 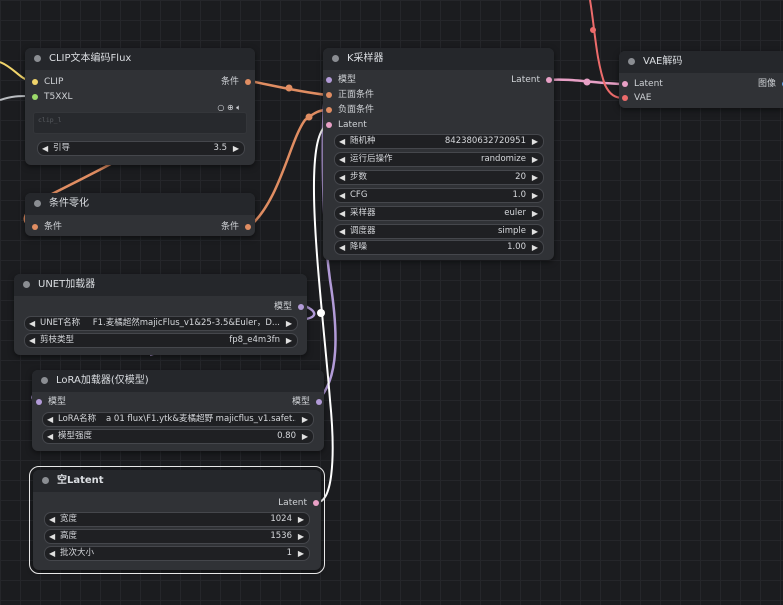 What do you see at coordinates (177, 553) in the screenshot?
I see `batch-size-widget: ◀ 批次大小 1 ▶` at bounding box center [177, 553].